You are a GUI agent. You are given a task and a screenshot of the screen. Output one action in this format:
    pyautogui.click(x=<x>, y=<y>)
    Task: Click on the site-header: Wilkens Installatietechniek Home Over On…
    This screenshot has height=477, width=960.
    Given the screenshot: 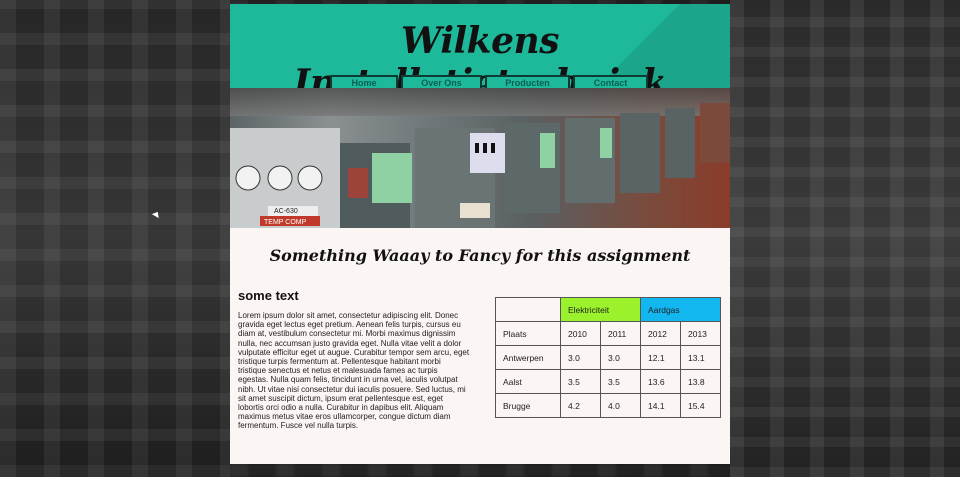 What is the action you would take?
    pyautogui.click(x=480, y=46)
    